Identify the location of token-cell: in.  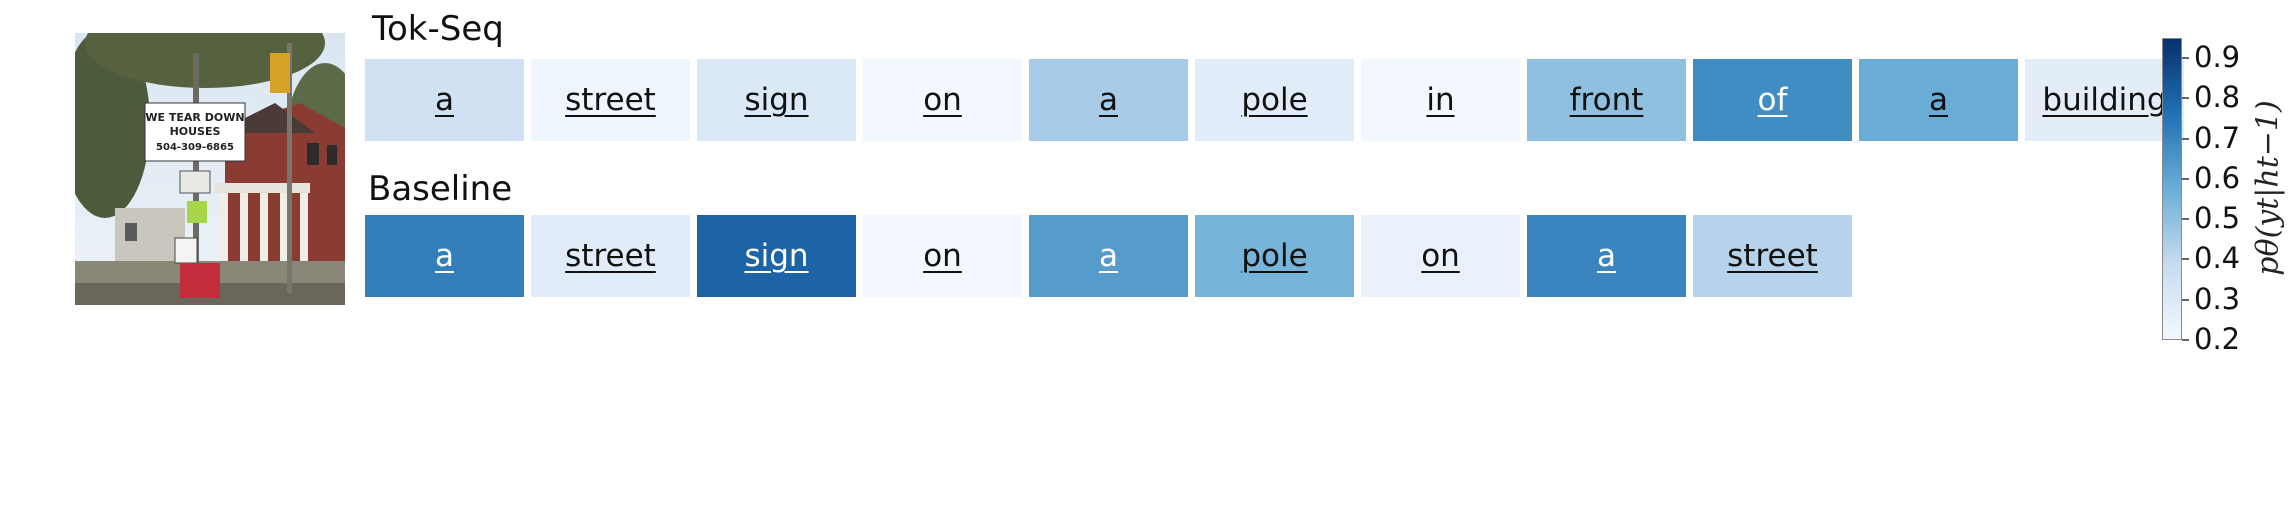
(1440, 100).